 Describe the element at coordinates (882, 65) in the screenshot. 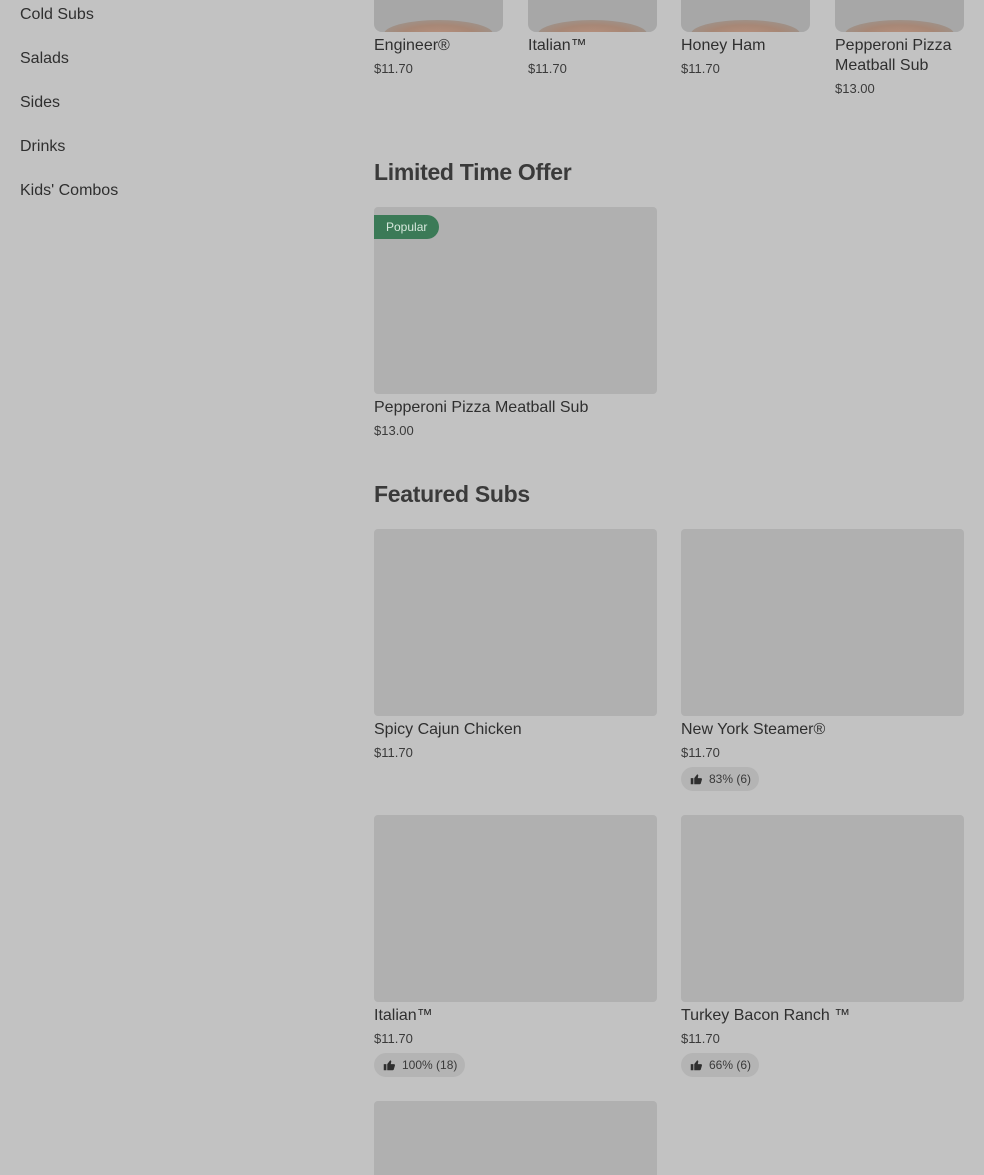

I see `menu-item-title-line2: Meatball Sub` at that location.